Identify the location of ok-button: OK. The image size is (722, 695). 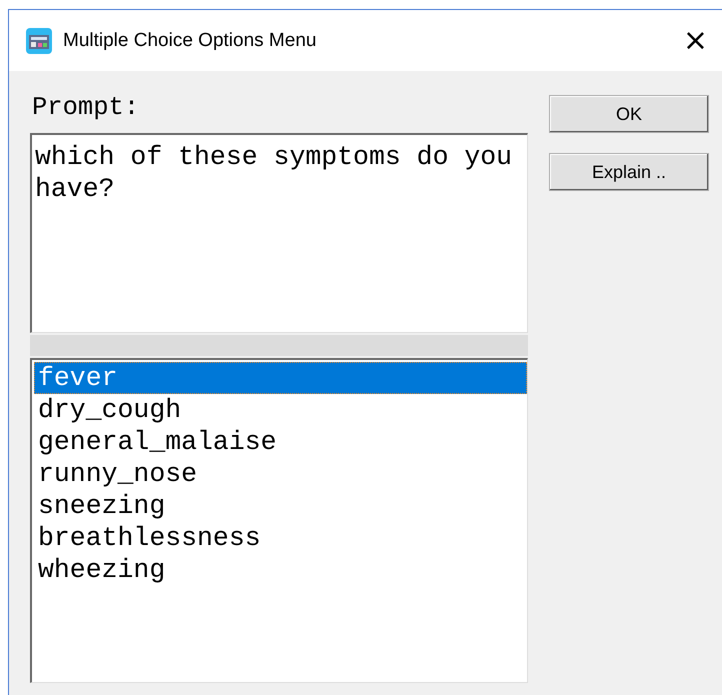
(629, 114).